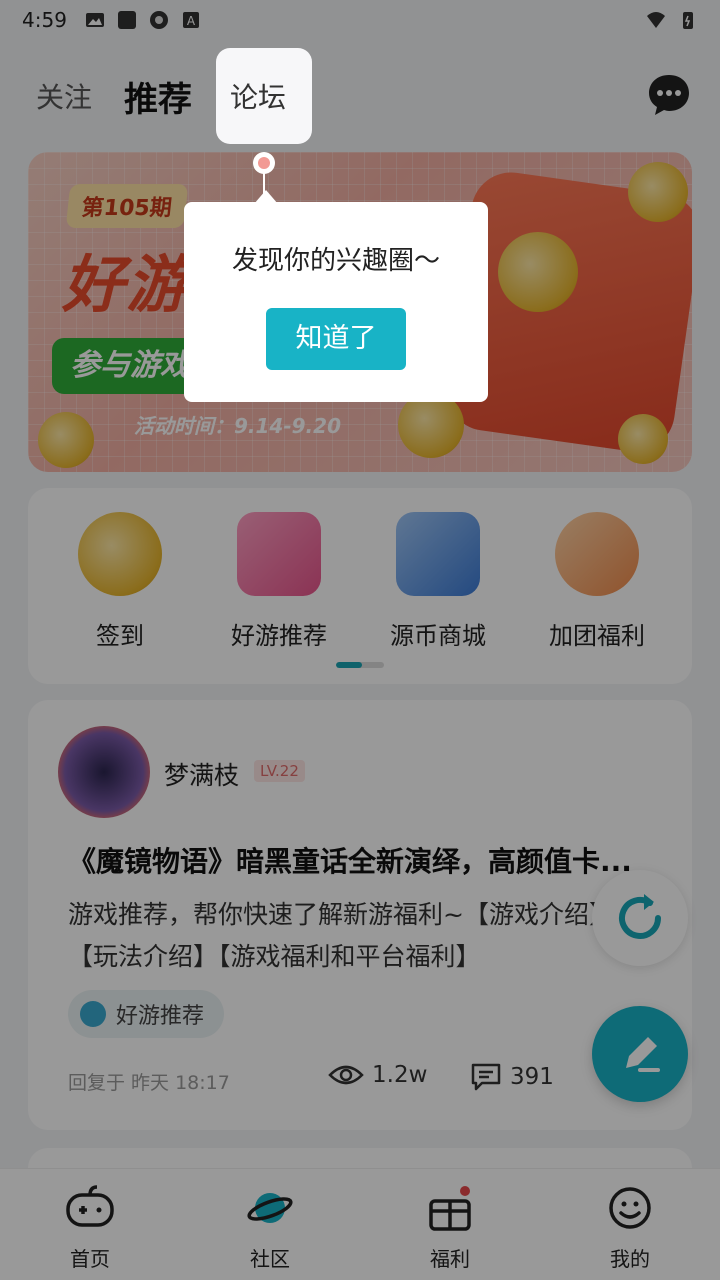 The image size is (720, 1280). Describe the element at coordinates (264, 163) in the screenshot. I see `guide-pointer-dot` at that location.